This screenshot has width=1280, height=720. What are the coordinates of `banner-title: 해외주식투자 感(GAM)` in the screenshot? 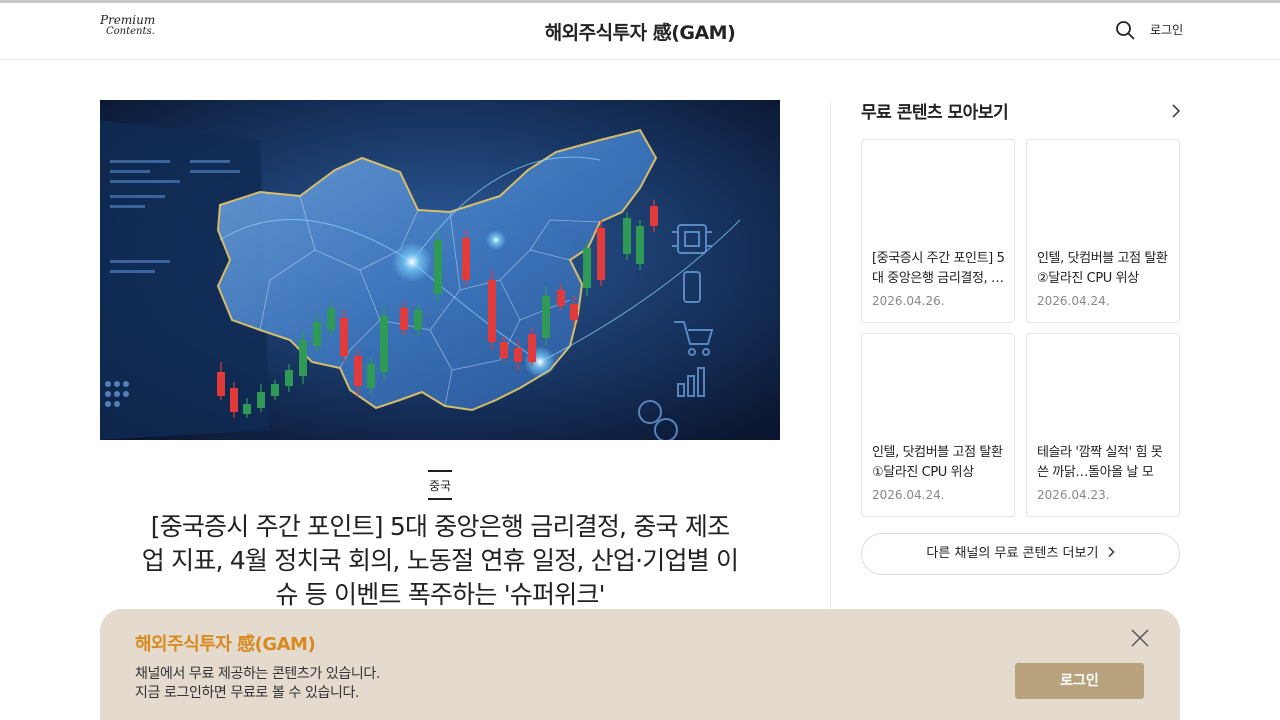 It's located at (225, 644).